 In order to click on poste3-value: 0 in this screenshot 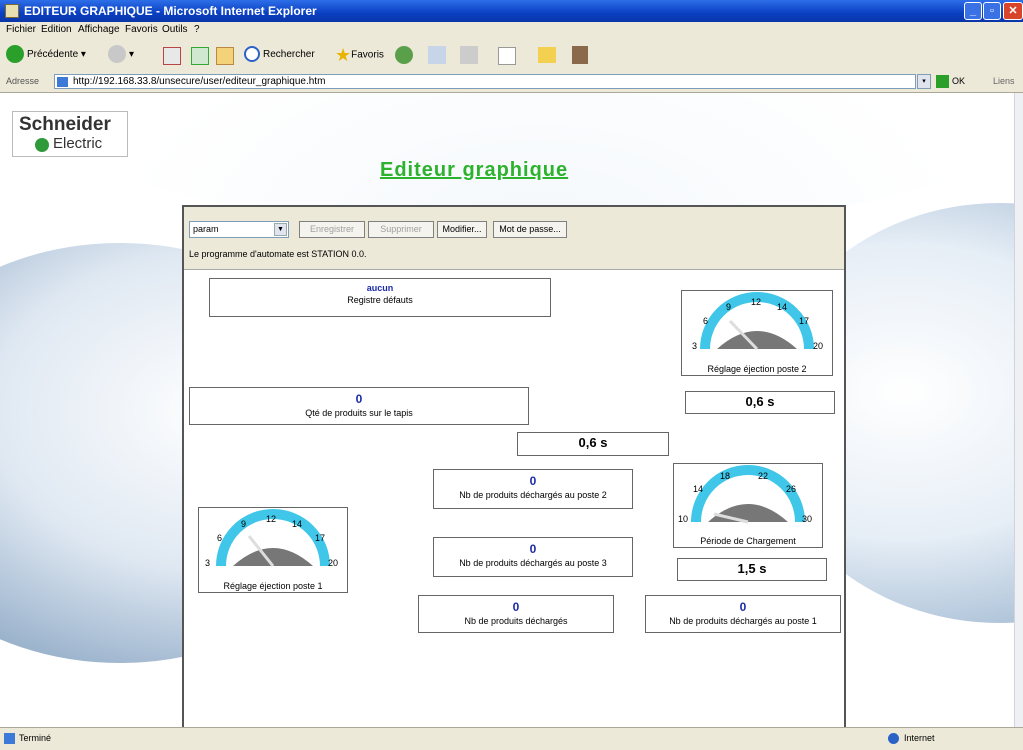, I will do `click(533, 549)`.